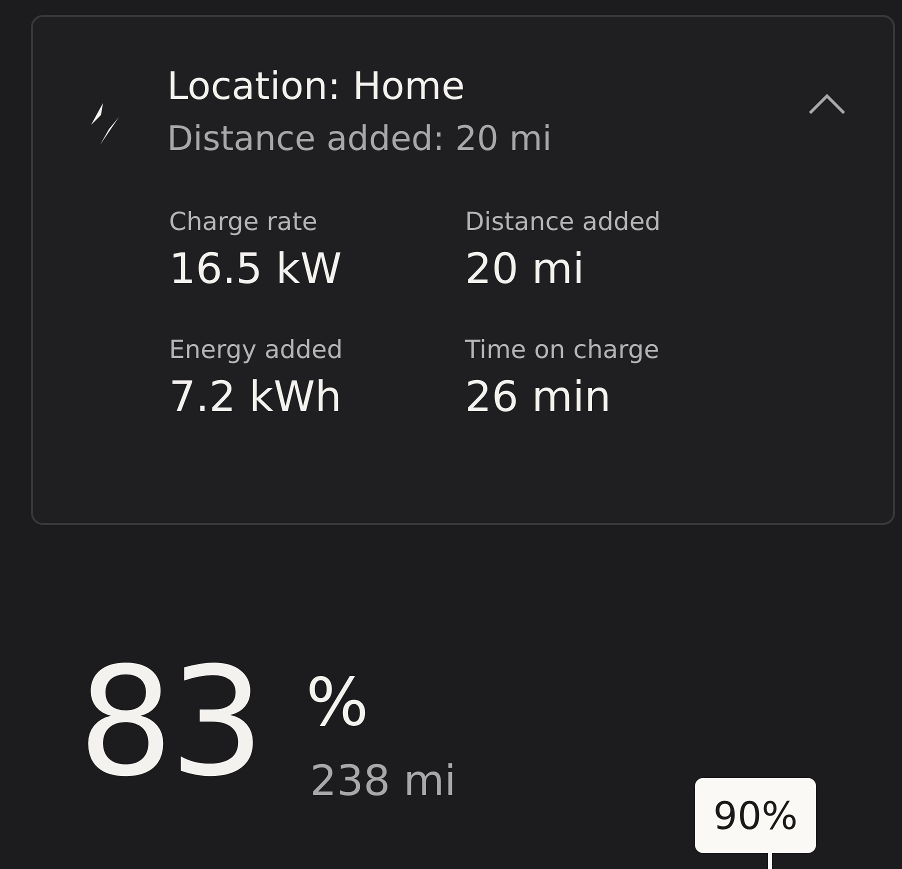  Describe the element at coordinates (337, 703) in the screenshot. I see `percent-unit: %` at that location.